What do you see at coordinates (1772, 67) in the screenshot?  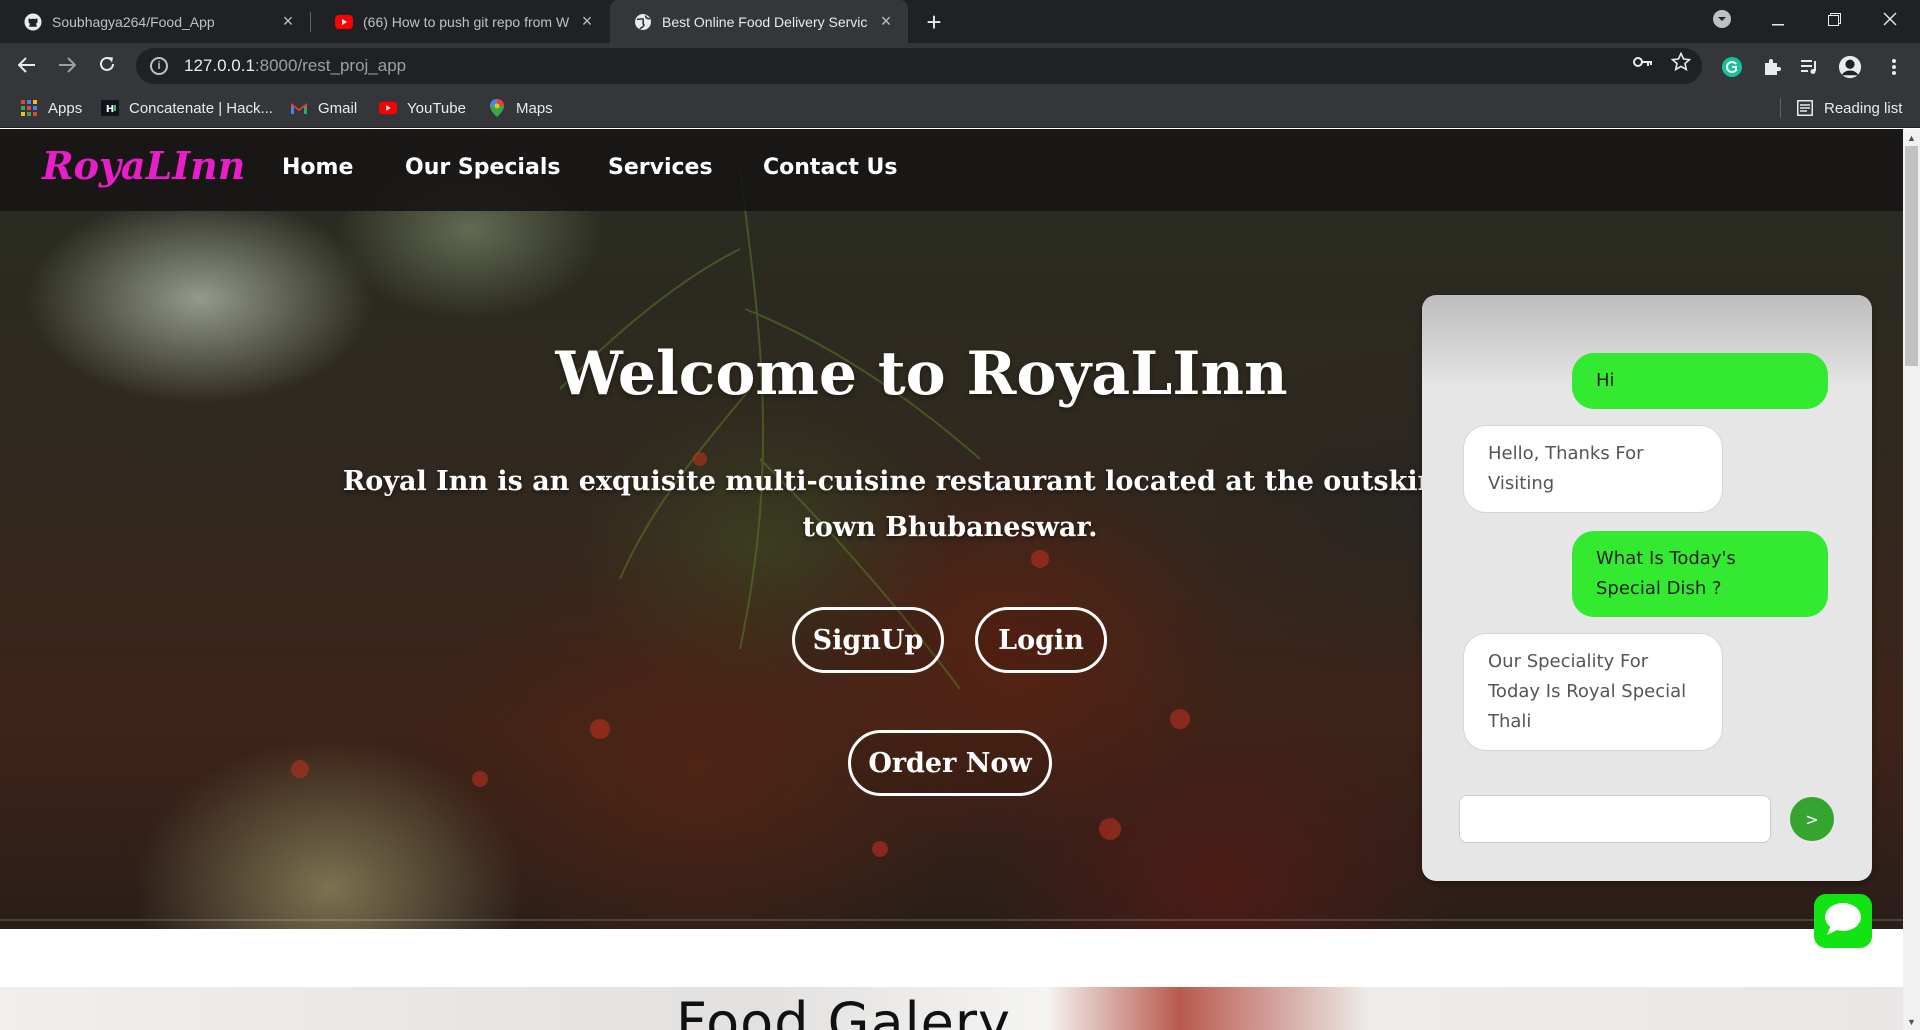 I see `extensions-icon` at bounding box center [1772, 67].